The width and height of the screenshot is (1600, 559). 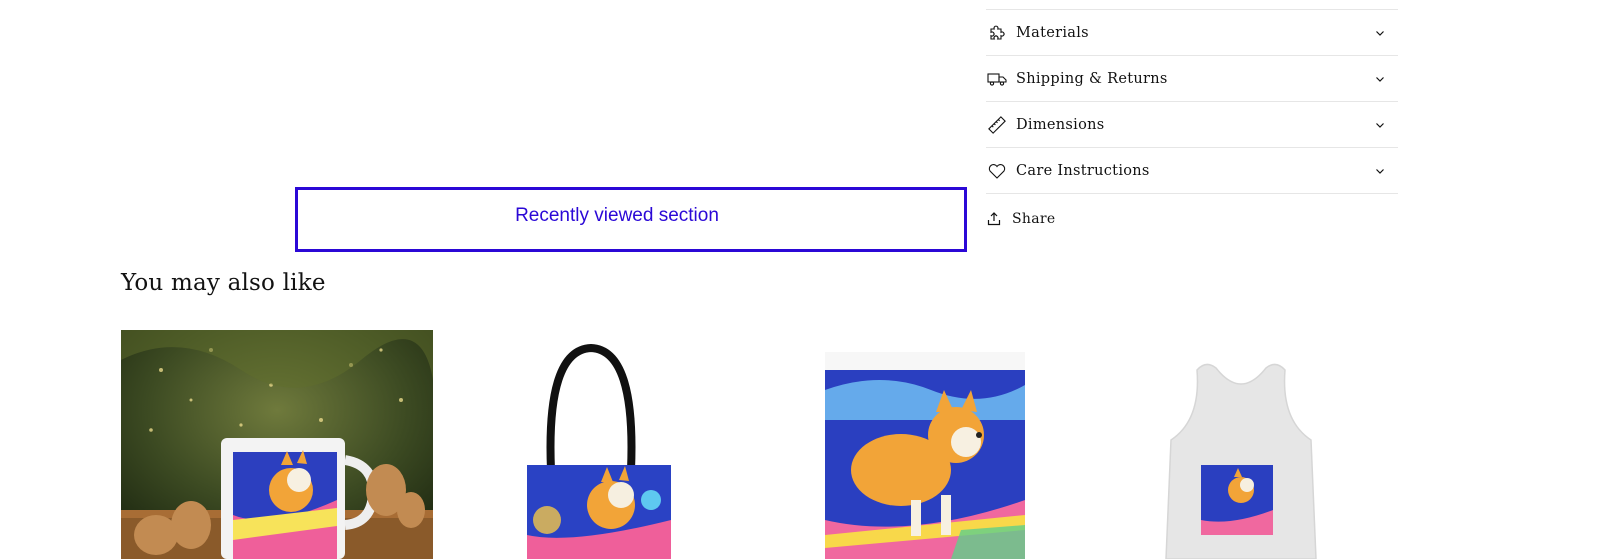 I want to click on accordion-label: Care Instructions, so click(x=1083, y=170).